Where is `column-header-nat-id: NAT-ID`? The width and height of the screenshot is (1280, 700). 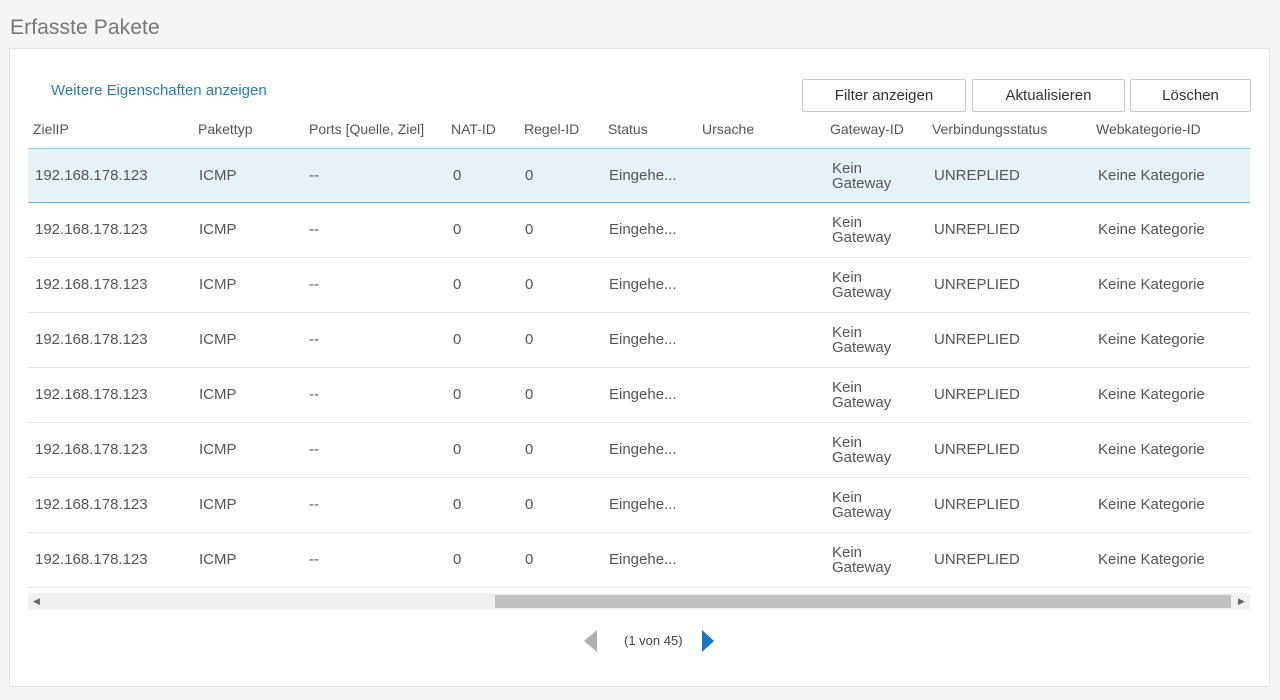
column-header-nat-id: NAT-ID is located at coordinates (473, 129).